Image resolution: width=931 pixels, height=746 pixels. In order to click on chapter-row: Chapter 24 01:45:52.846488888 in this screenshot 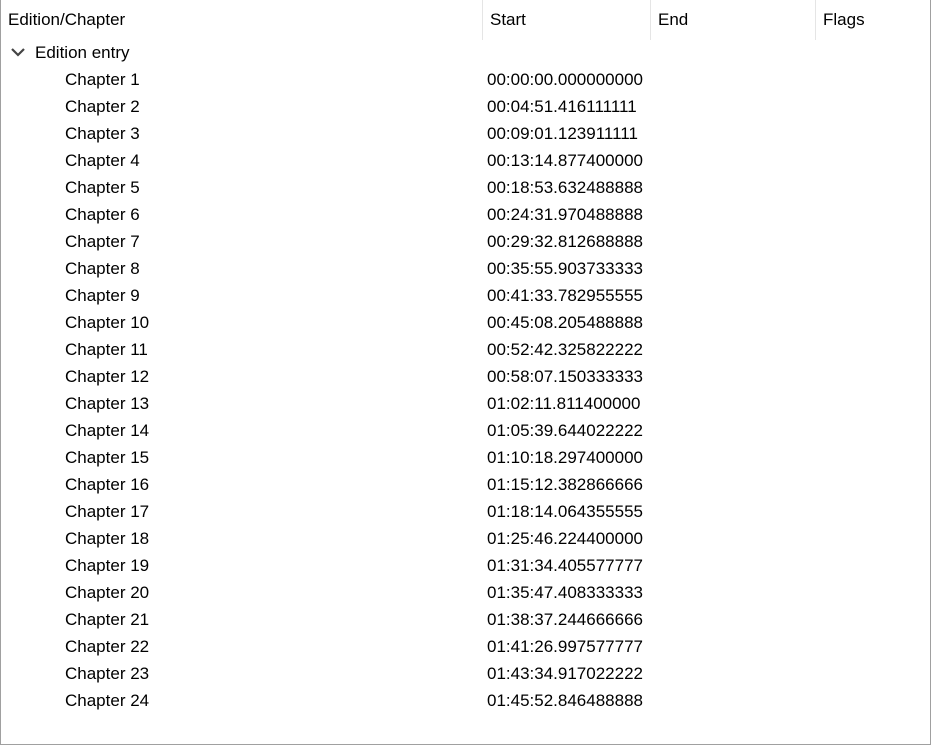, I will do `click(465, 700)`.